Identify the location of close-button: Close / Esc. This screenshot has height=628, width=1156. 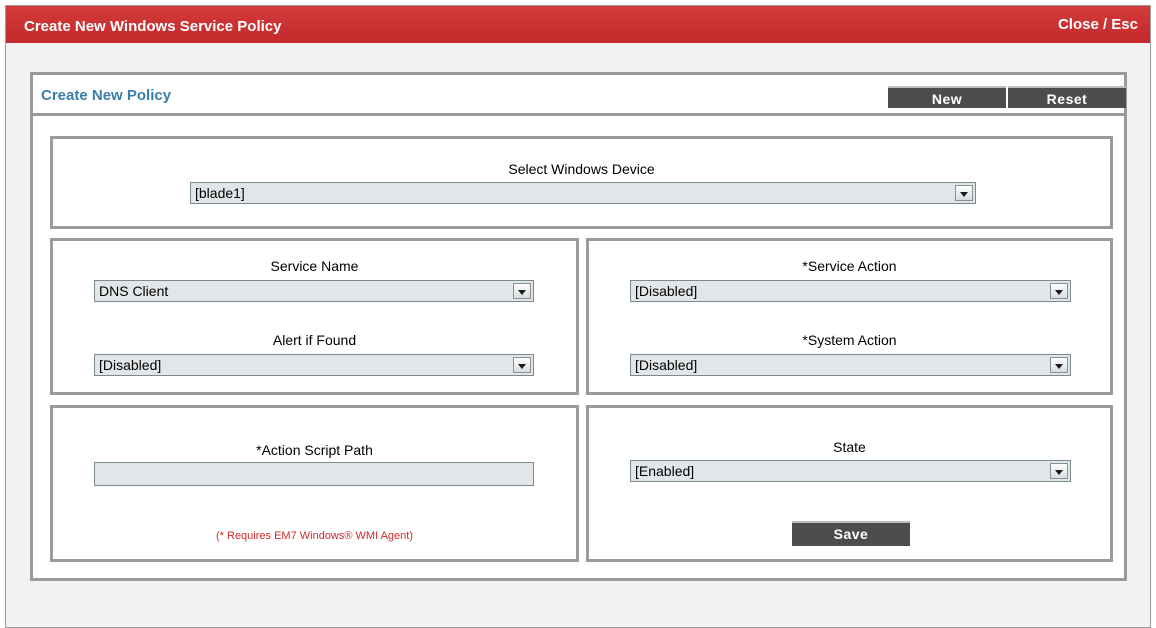
(1098, 24).